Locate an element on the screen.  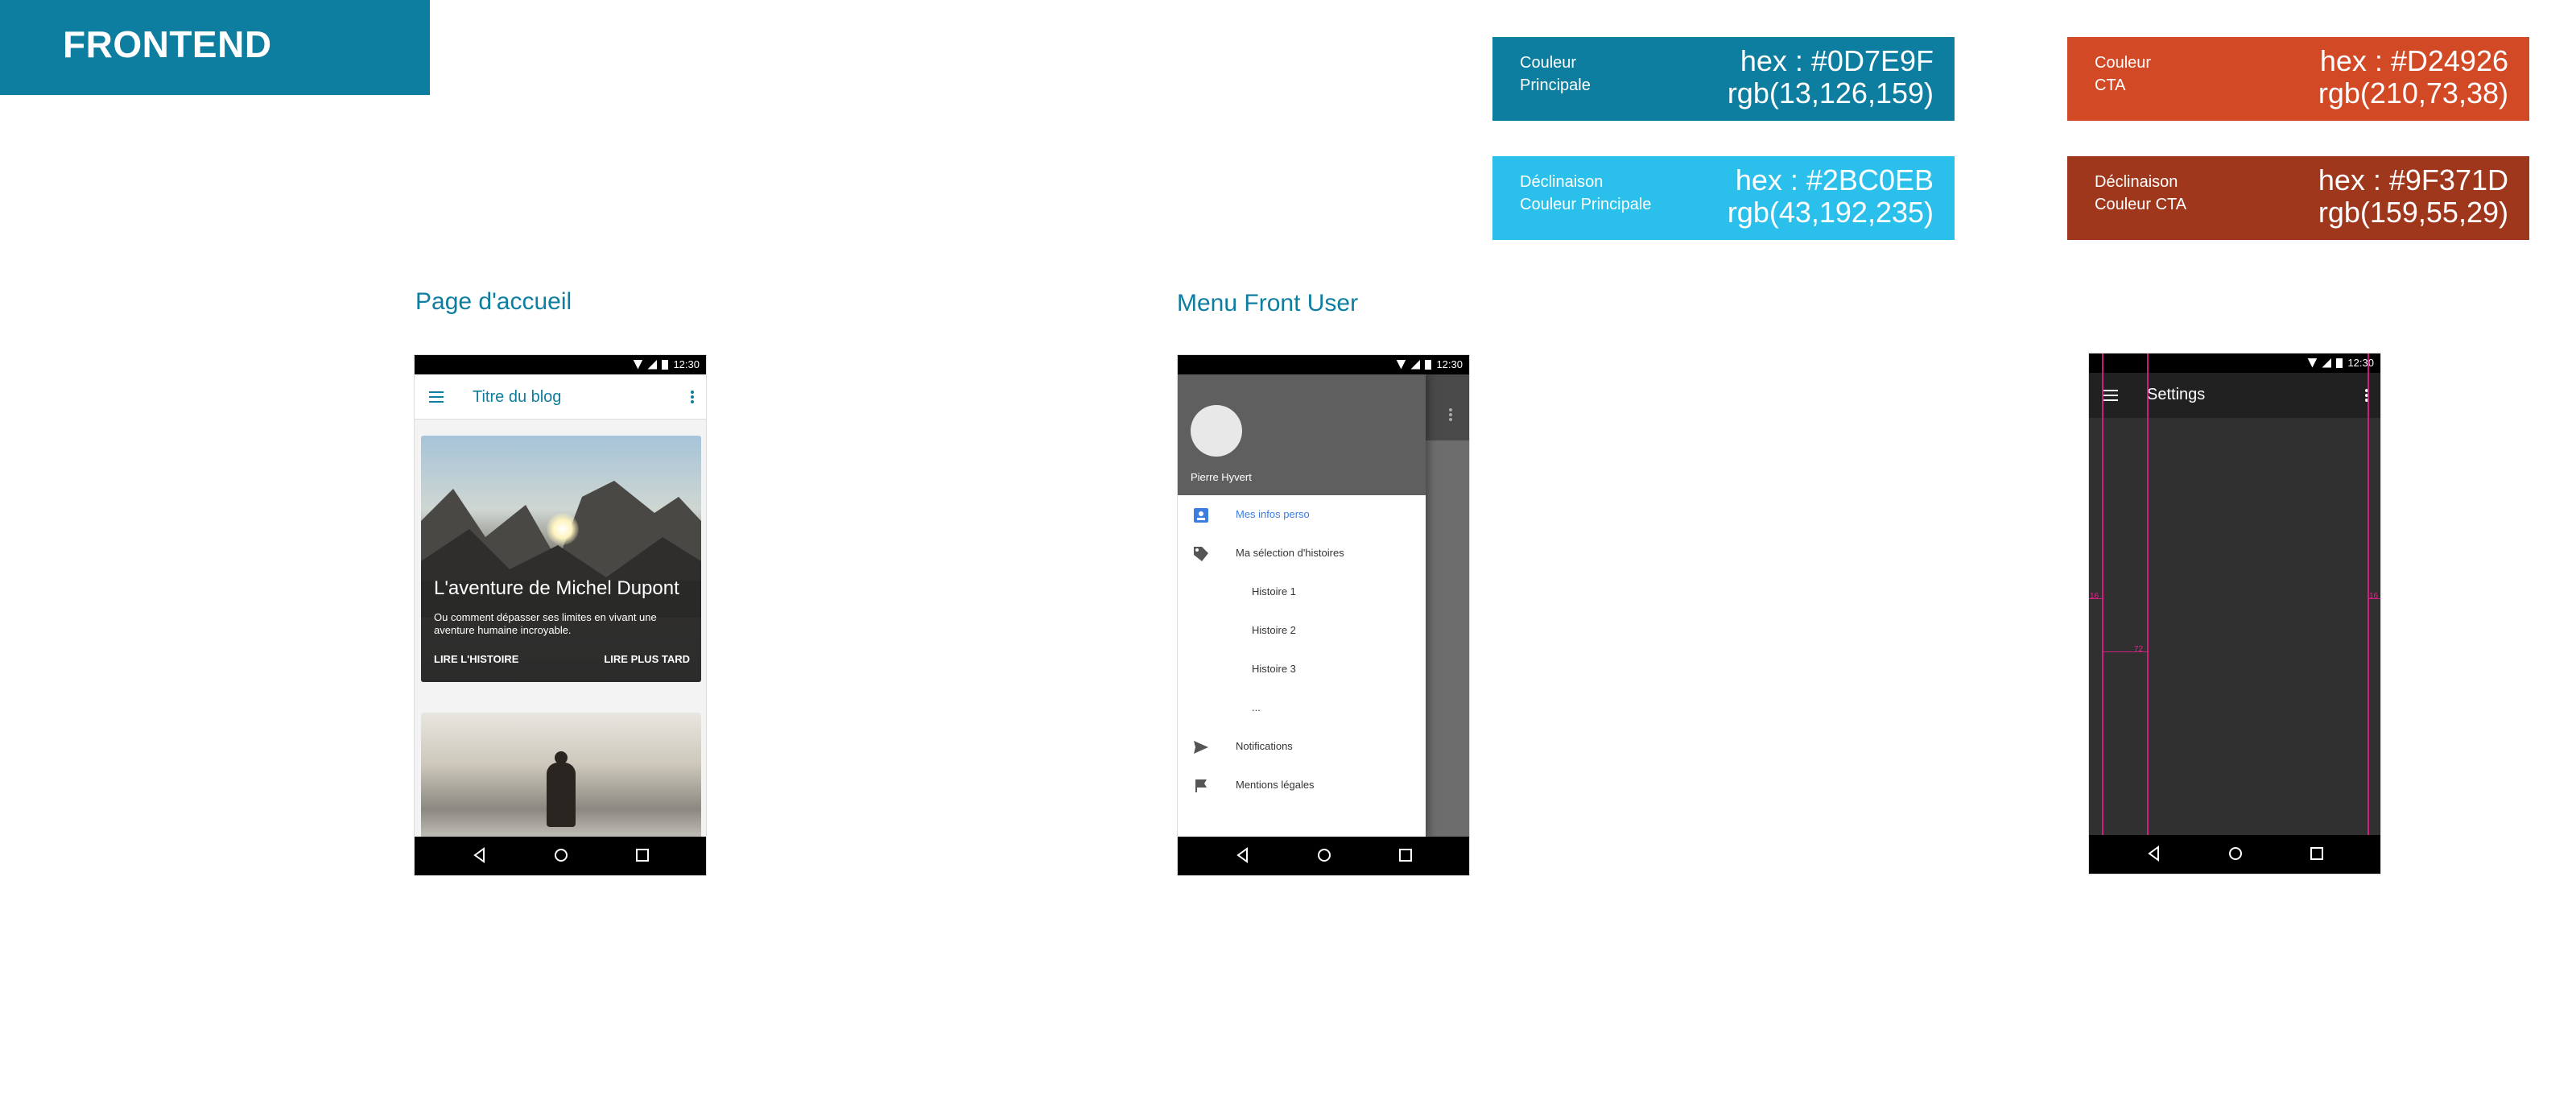
swatch-label-line2: Couleur Principale is located at coordinates (1586, 205).